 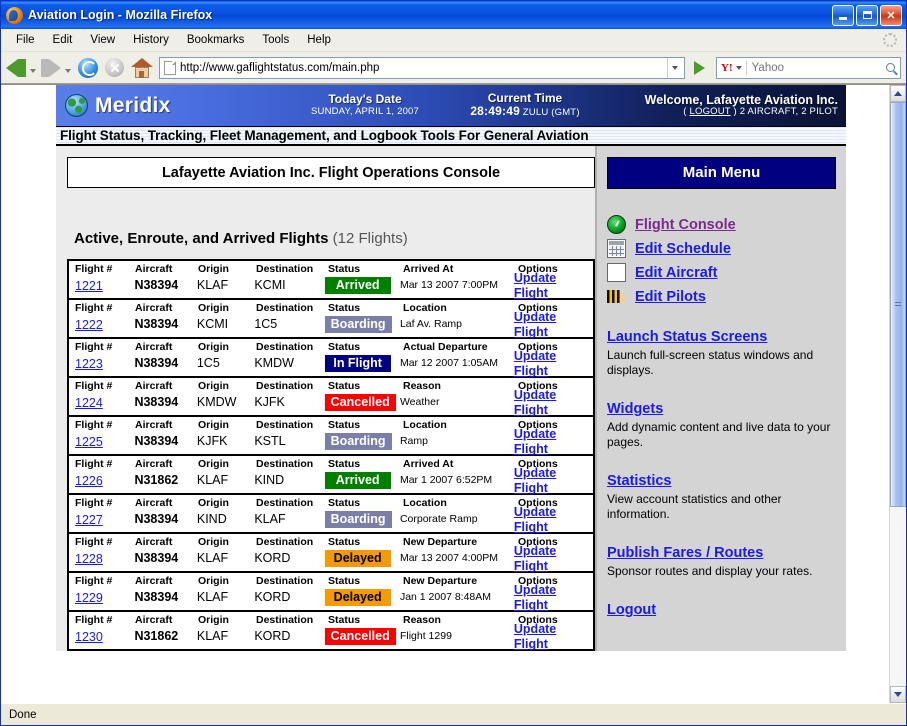 I want to click on scrollbar-track, so click(x=898, y=394).